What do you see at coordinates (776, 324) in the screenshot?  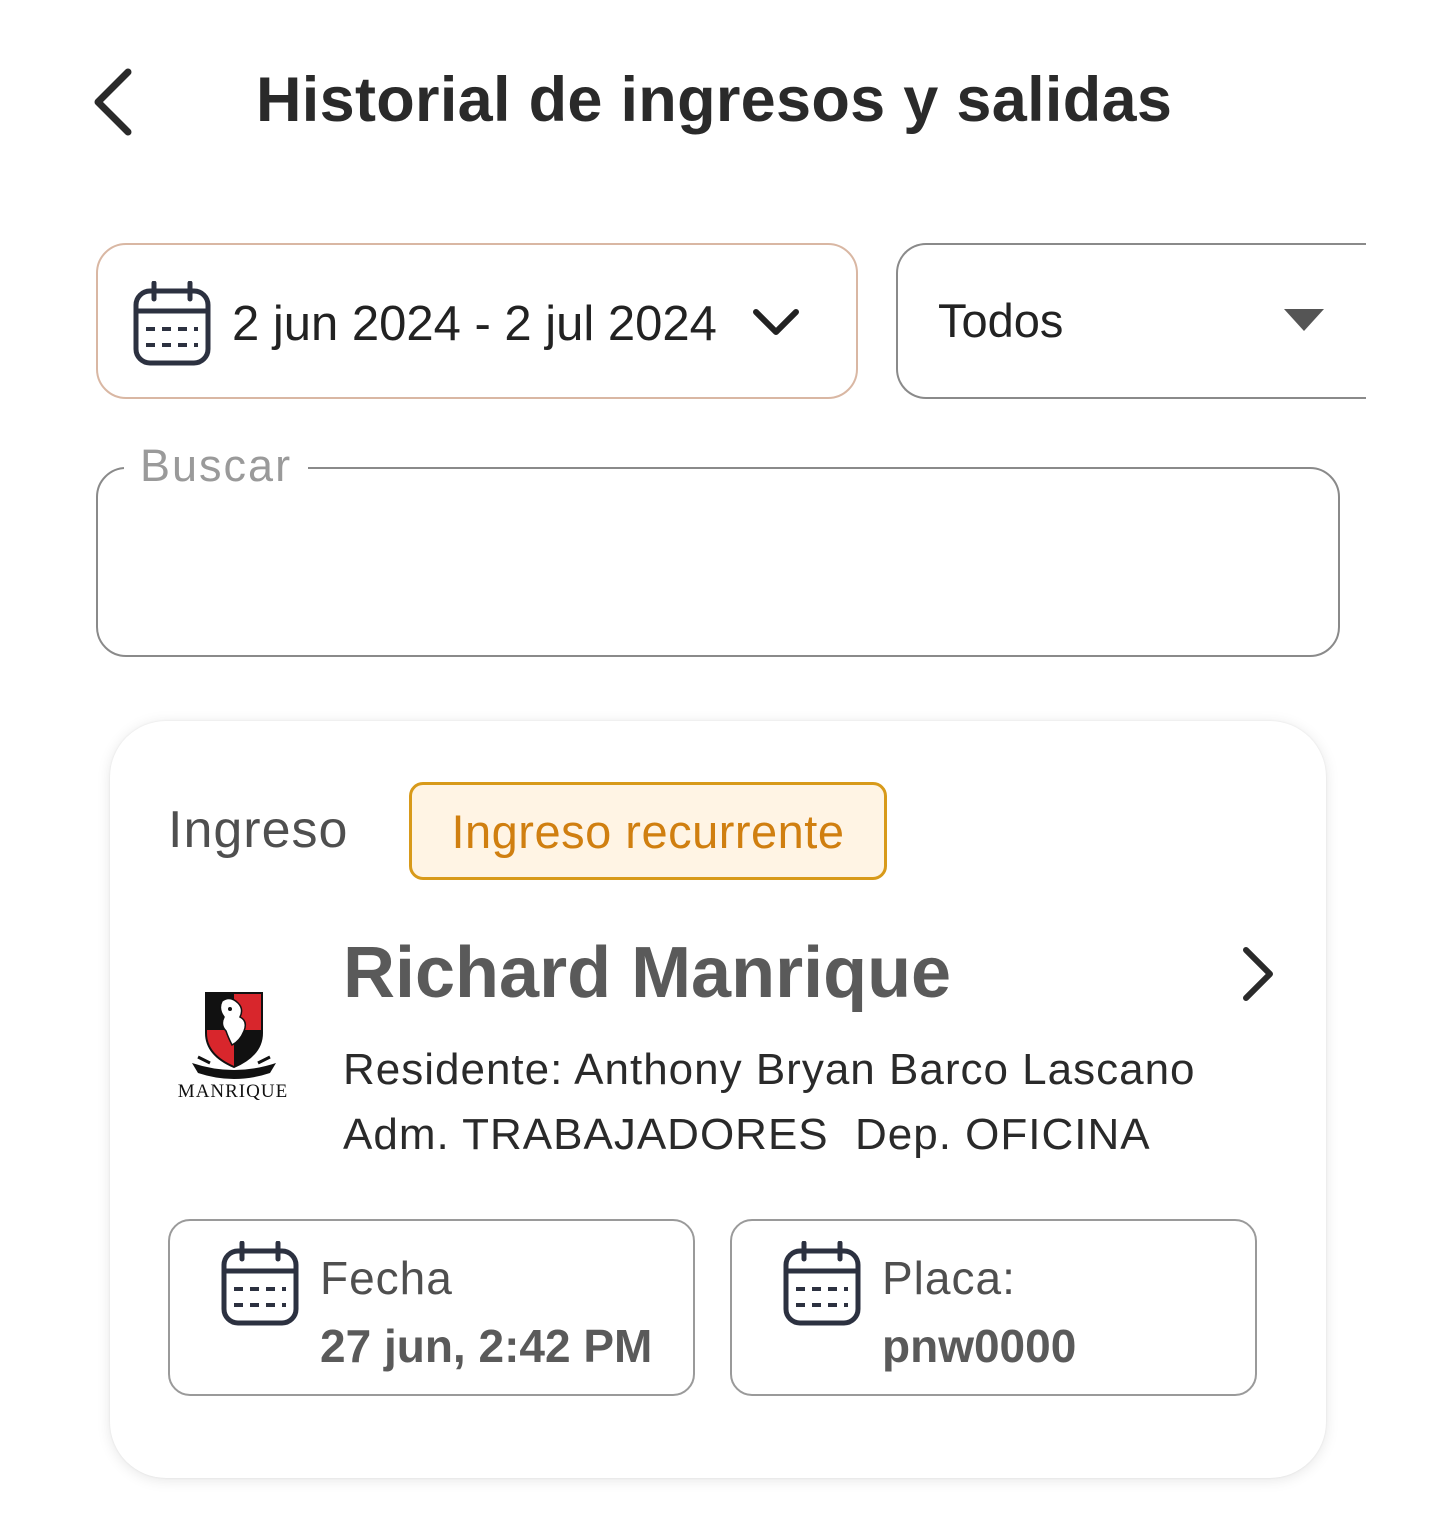 I see `chevron-down-icon` at bounding box center [776, 324].